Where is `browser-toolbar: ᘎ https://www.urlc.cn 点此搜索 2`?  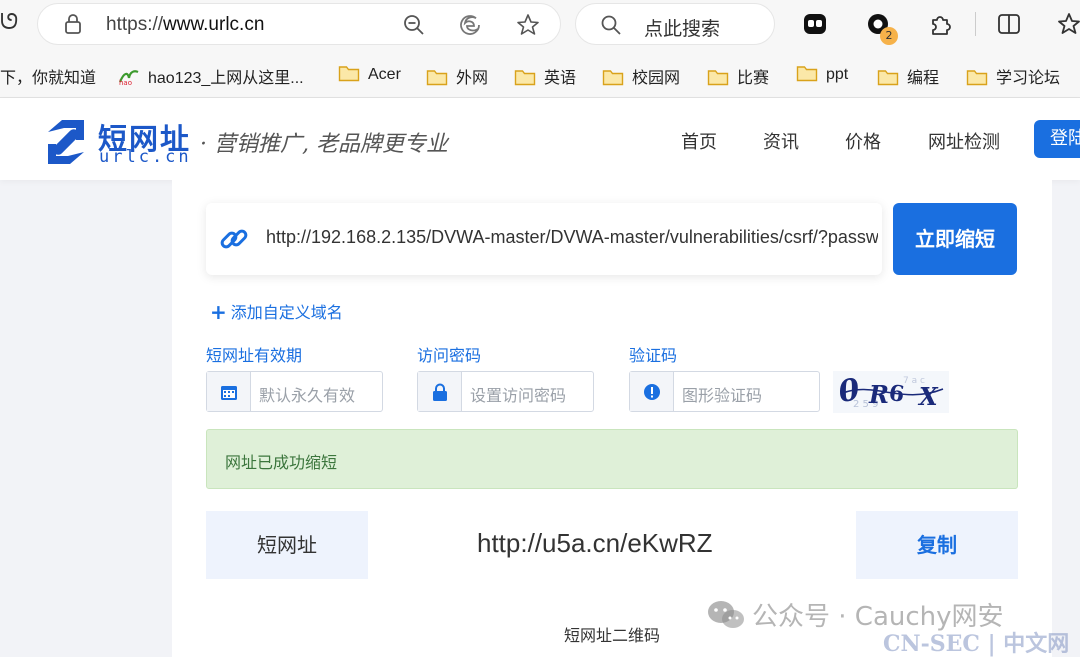 browser-toolbar: ᘎ https://www.urlc.cn 点此搜索 2 is located at coordinates (540, 26).